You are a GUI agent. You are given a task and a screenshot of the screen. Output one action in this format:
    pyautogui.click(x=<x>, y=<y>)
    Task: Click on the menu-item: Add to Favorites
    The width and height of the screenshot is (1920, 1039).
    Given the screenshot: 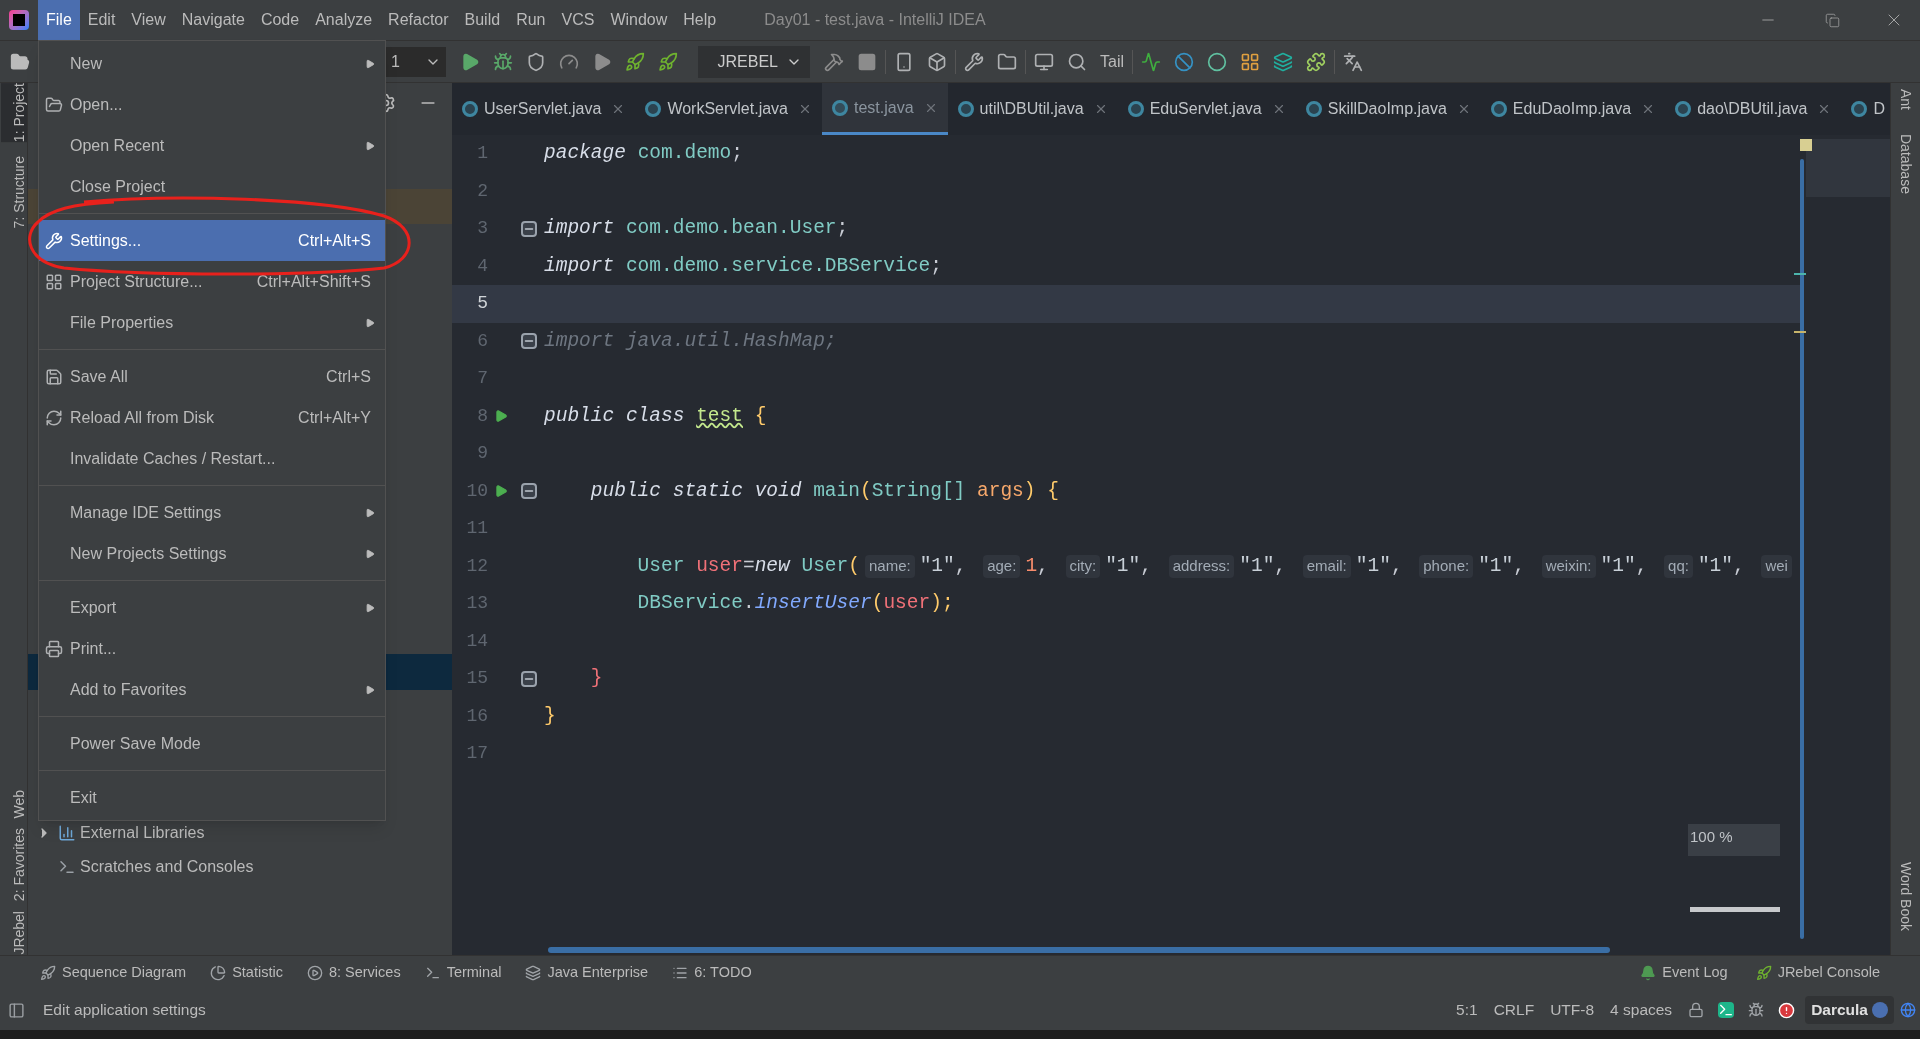 What is the action you would take?
    pyautogui.click(x=212, y=689)
    